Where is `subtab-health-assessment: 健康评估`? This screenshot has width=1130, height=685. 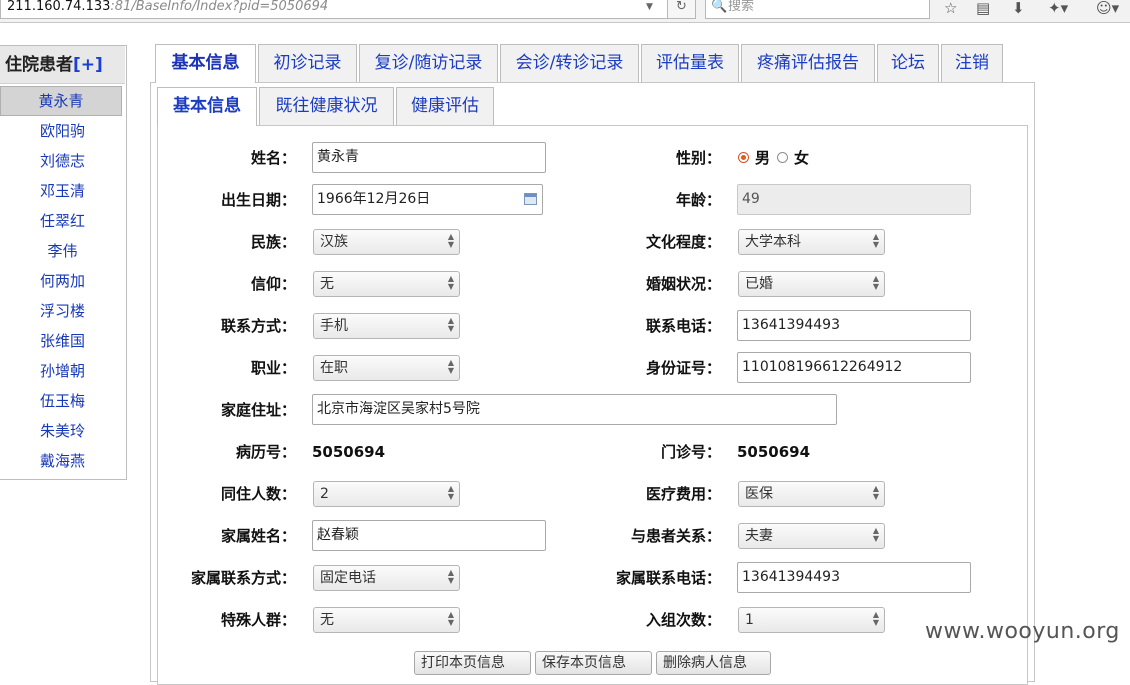 subtab-health-assessment: 健康评估 is located at coordinates (445, 106).